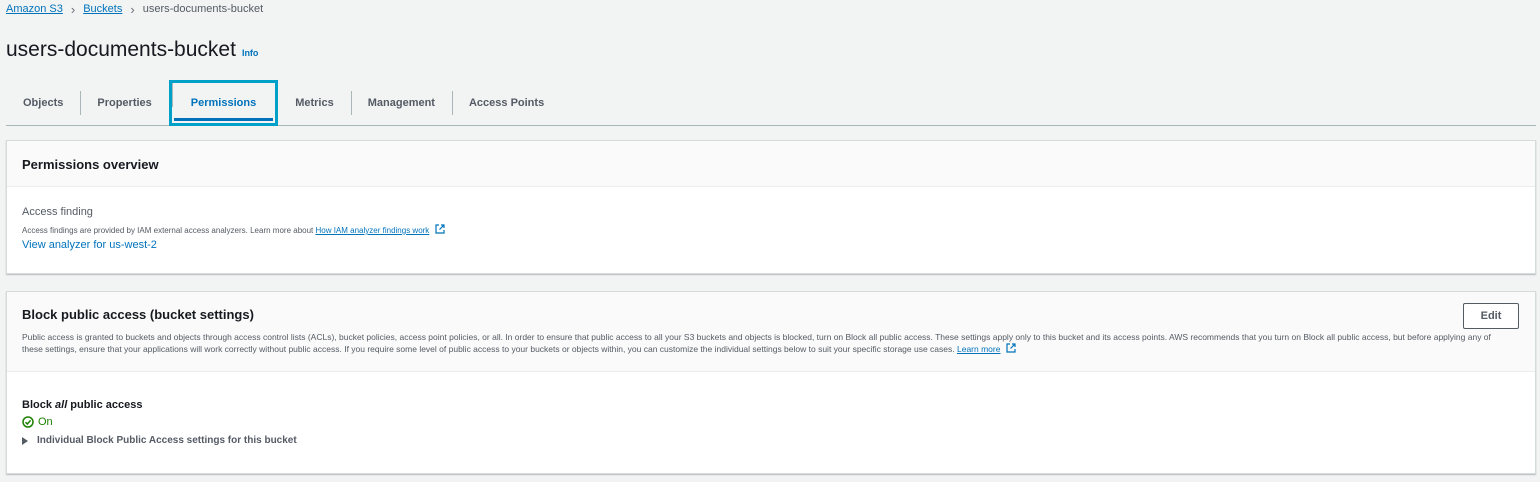 This screenshot has height=482, width=1540. I want to click on label-prefix: Block, so click(39, 405).